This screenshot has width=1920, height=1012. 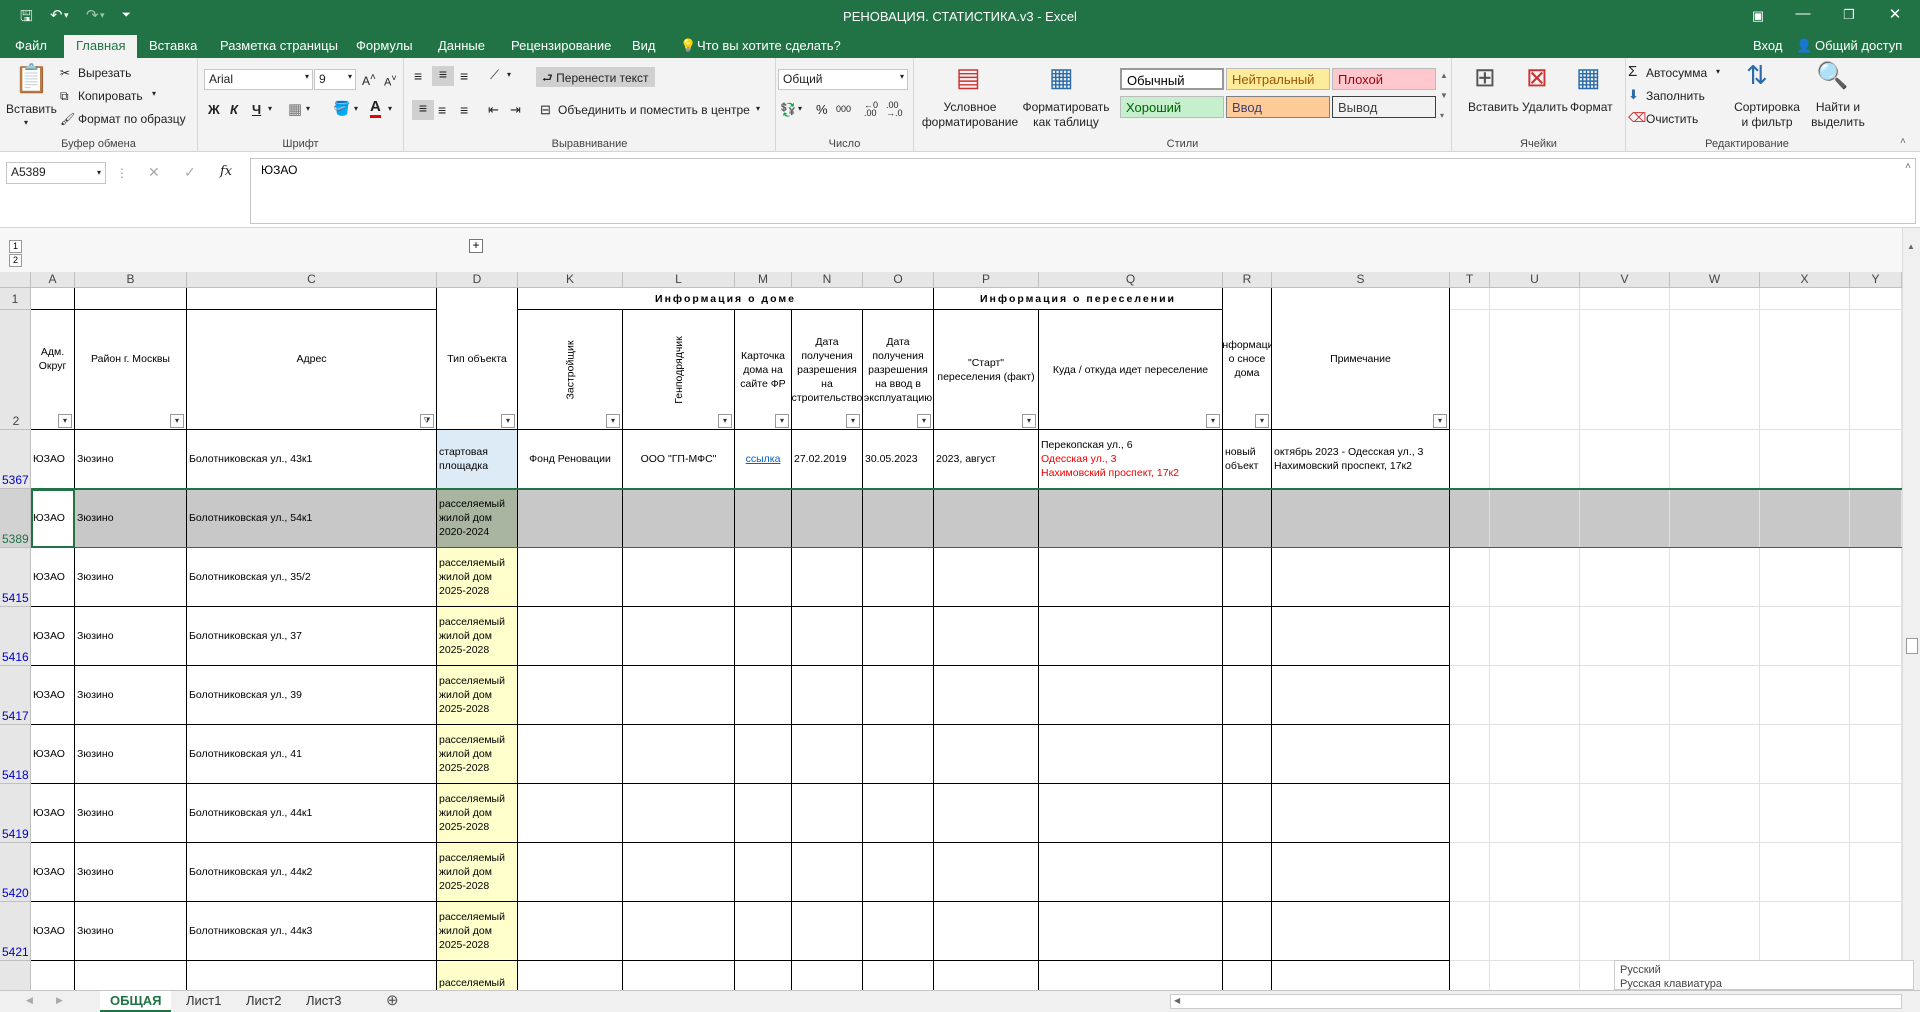 What do you see at coordinates (1131, 280) in the screenshot?
I see `col-header-q: Q` at bounding box center [1131, 280].